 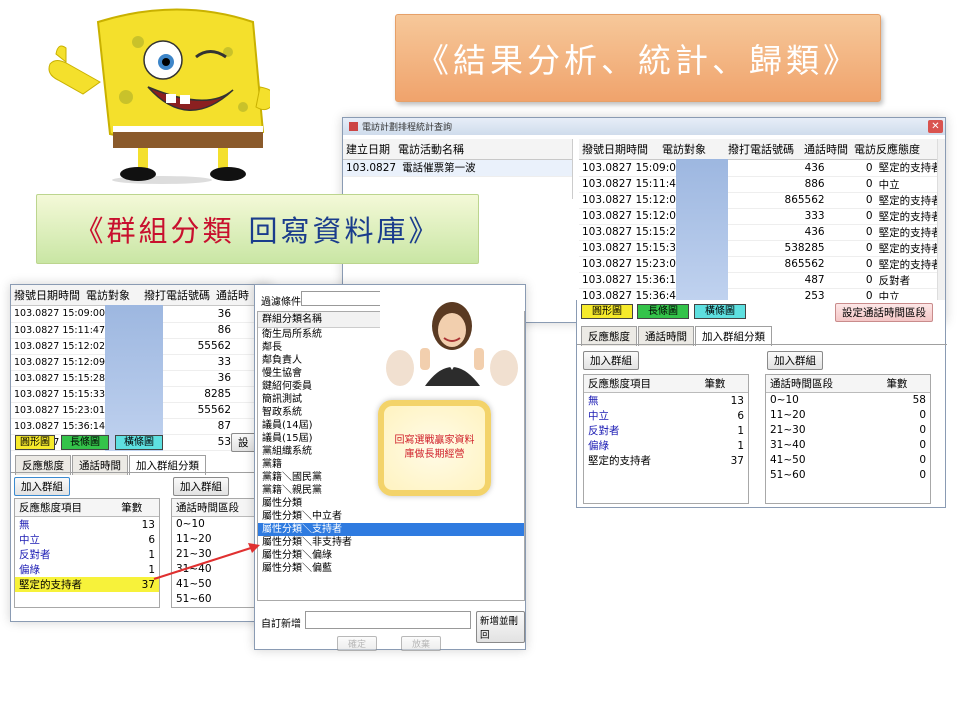 What do you see at coordinates (407, 128) in the screenshot?
I see `window-title: 電訪計劃排程統計查詢` at bounding box center [407, 128].